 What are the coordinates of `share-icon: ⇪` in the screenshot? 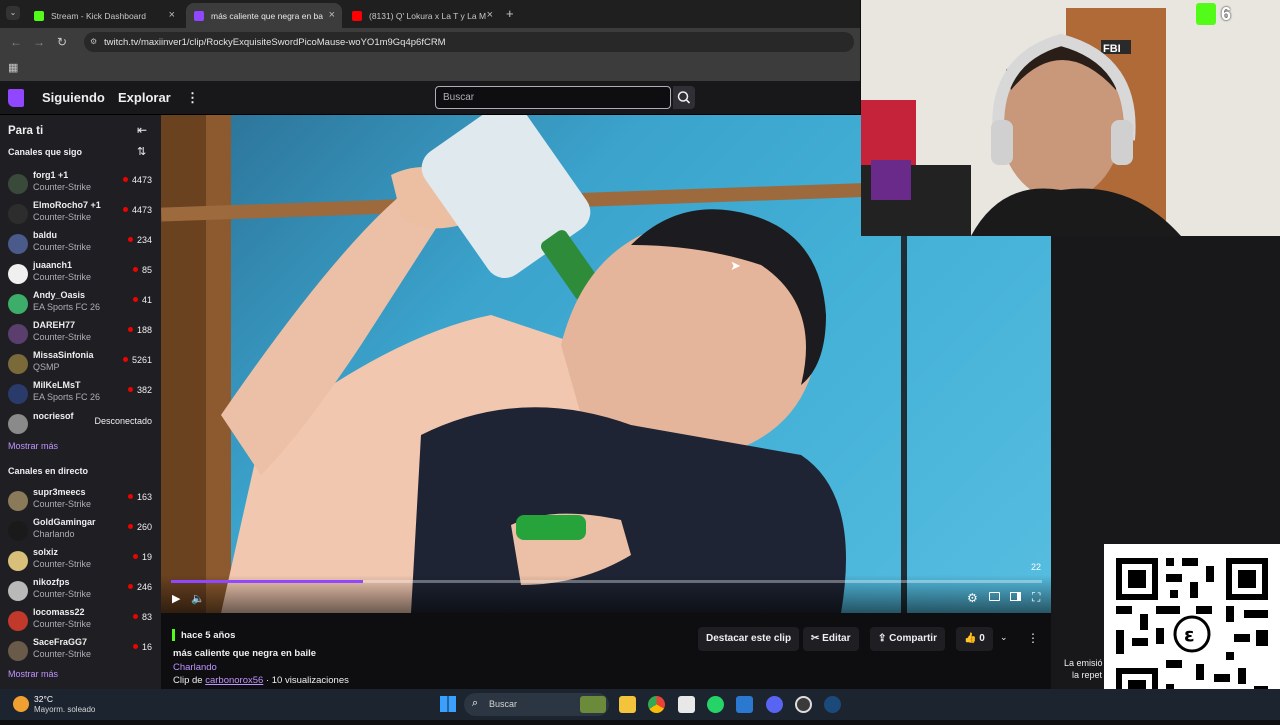 It's located at (884, 638).